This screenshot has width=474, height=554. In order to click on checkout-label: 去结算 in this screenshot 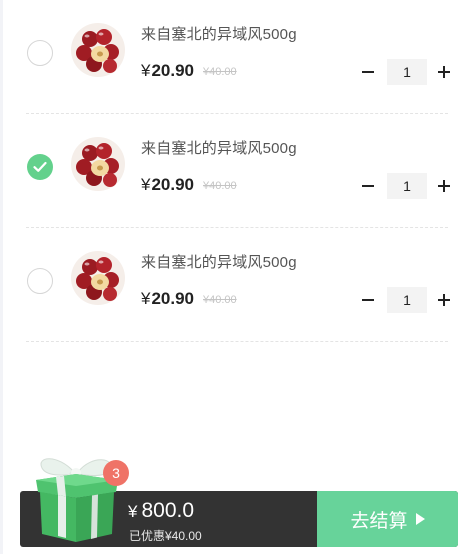, I will do `click(379, 521)`.